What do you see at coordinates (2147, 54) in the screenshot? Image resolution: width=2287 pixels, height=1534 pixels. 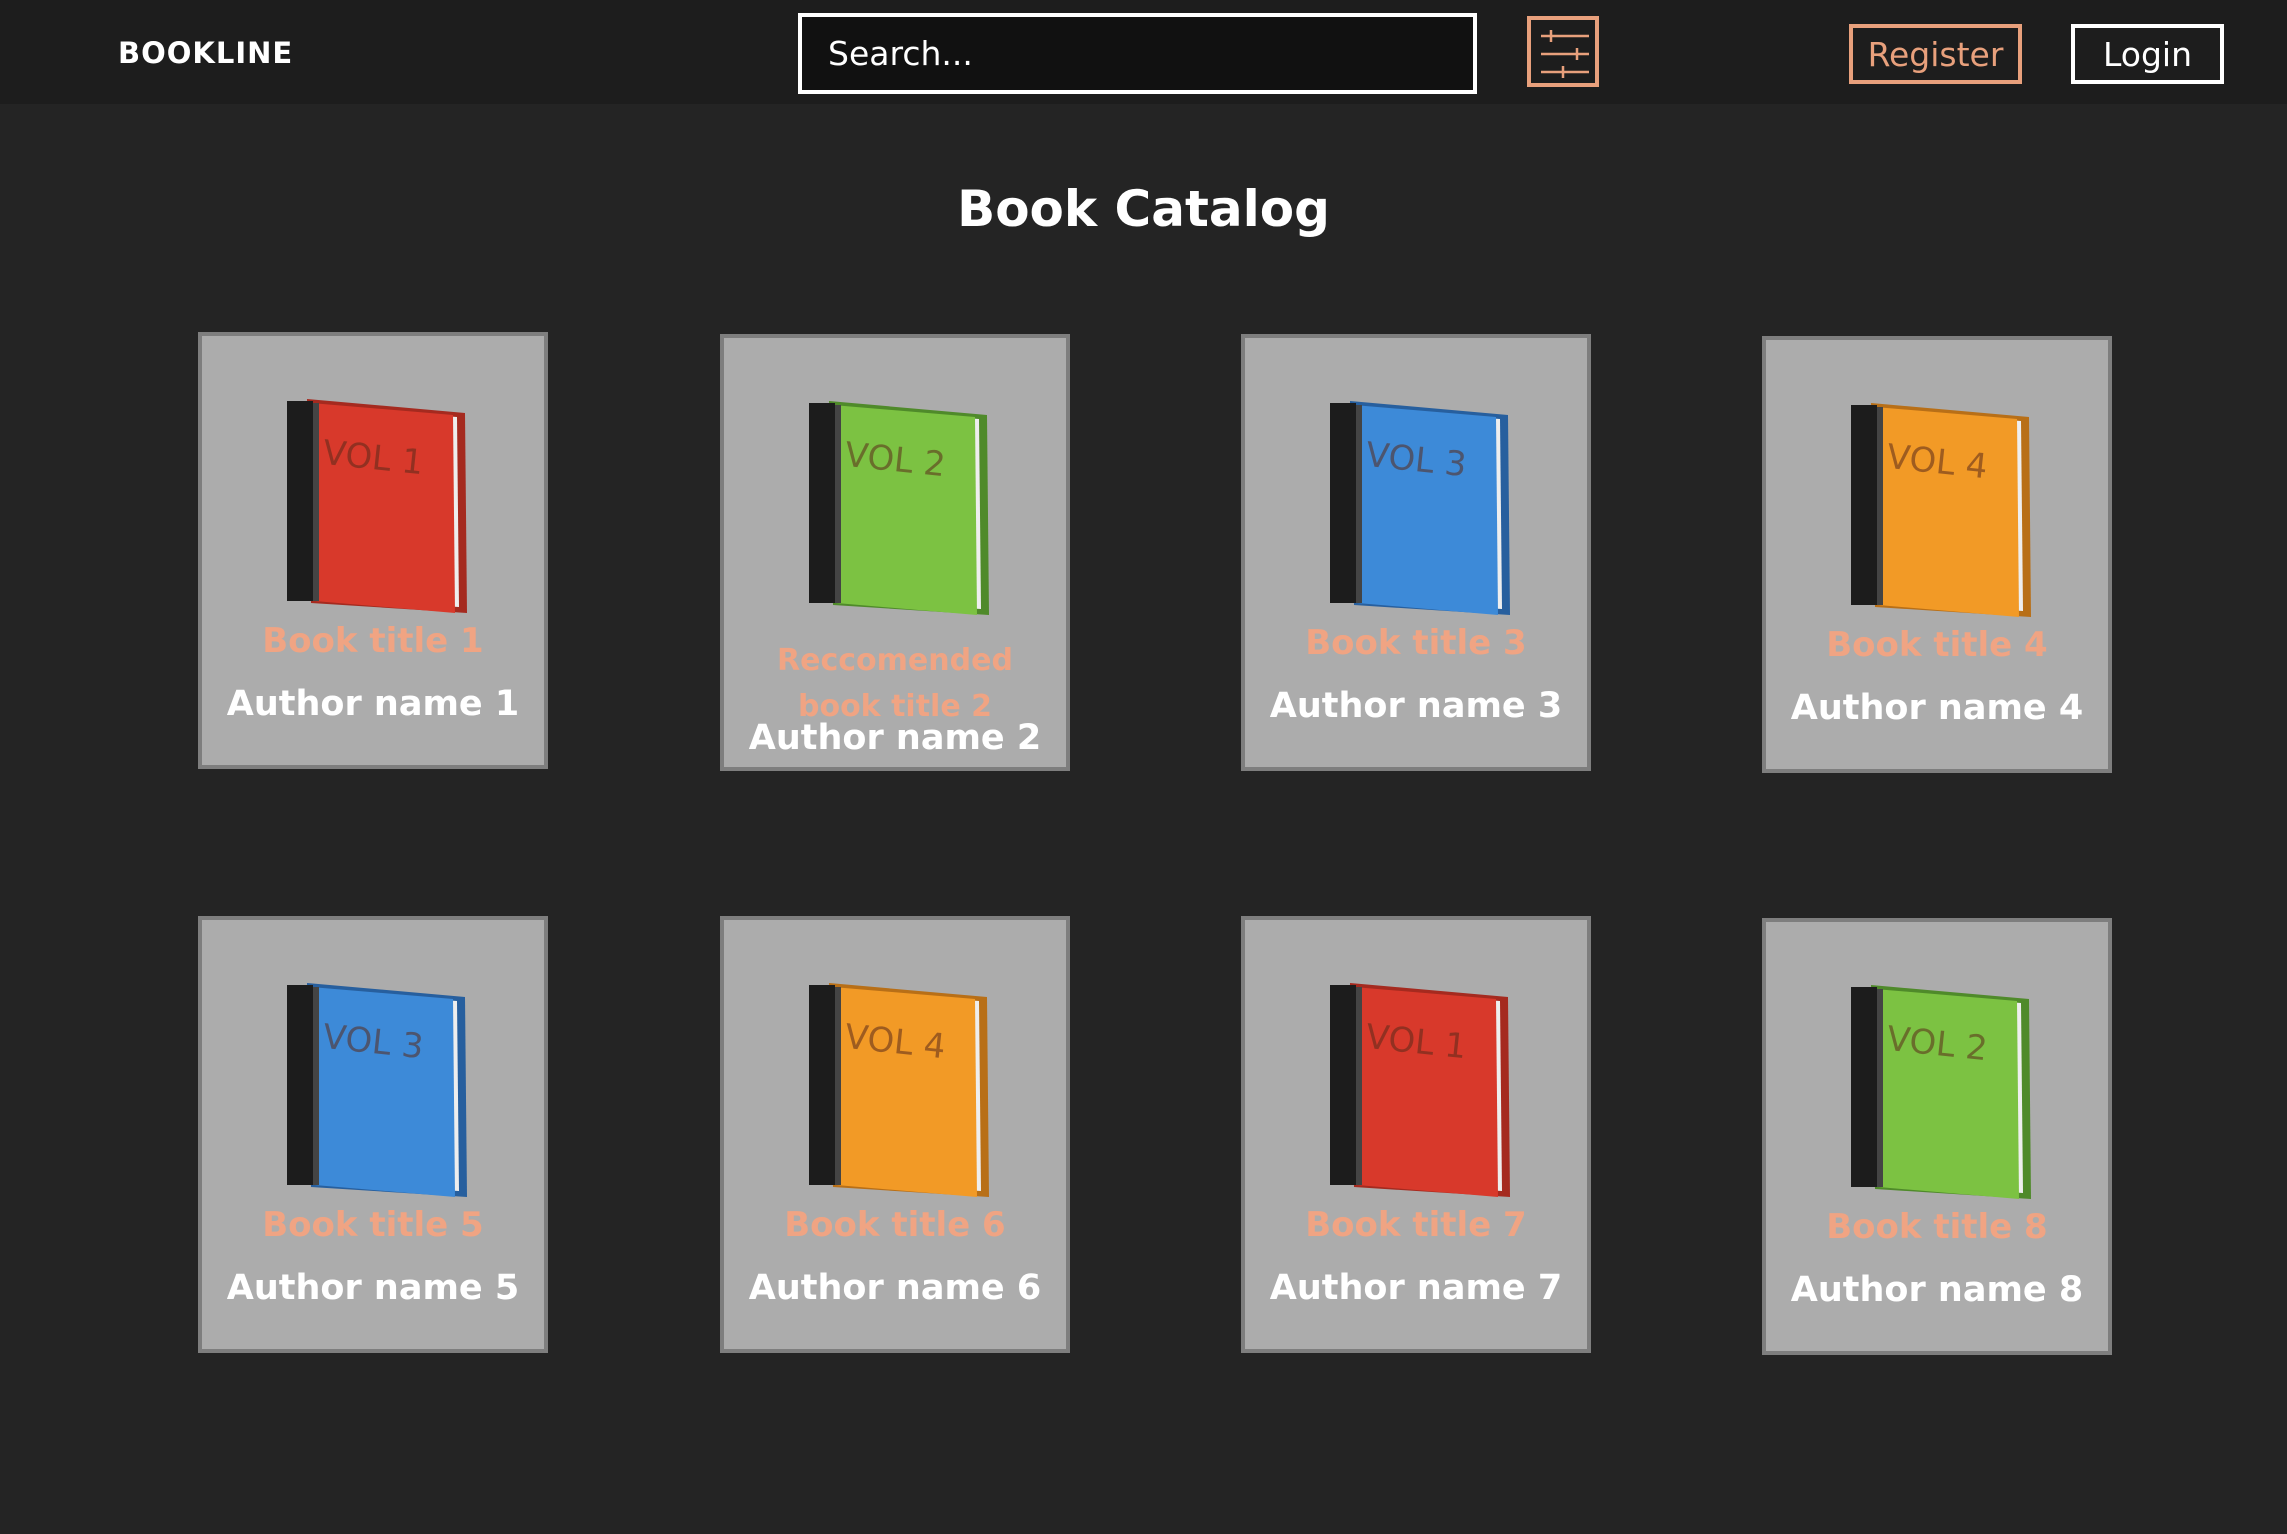 I see `login-button: Login` at bounding box center [2147, 54].